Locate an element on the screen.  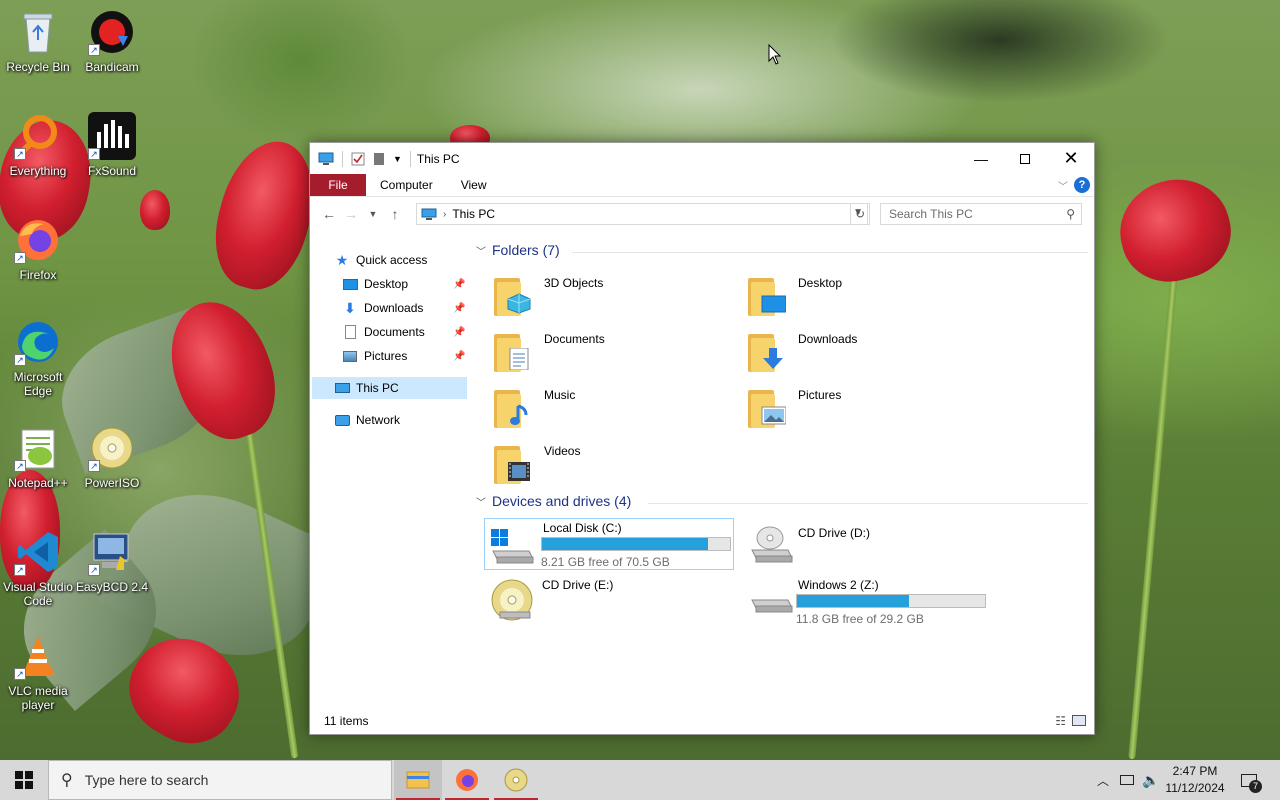
close-button: ✕ is located at coordinates (1071, 158).